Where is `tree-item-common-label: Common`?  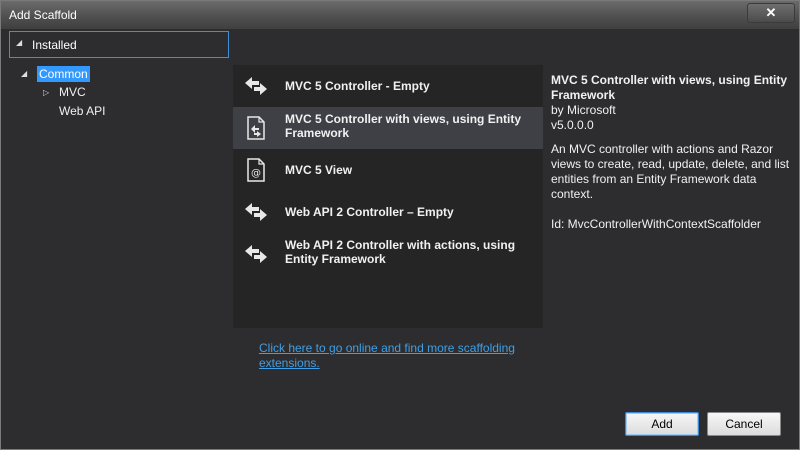 tree-item-common-label: Common is located at coordinates (63, 74).